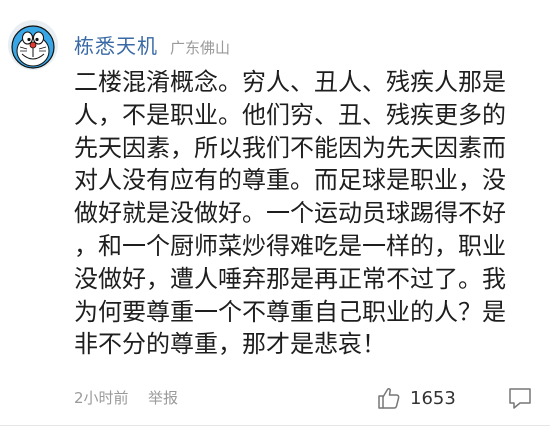 The height and width of the screenshot is (437, 550). What do you see at coordinates (116, 44) in the screenshot?
I see `username: 栋悉天机` at bounding box center [116, 44].